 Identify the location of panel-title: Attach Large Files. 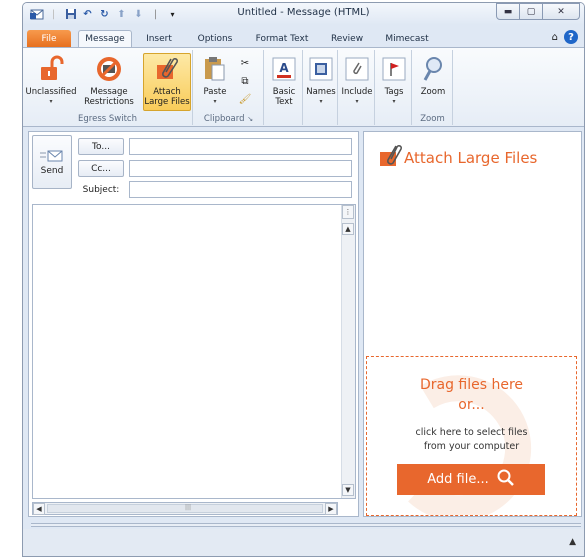
(471, 158).